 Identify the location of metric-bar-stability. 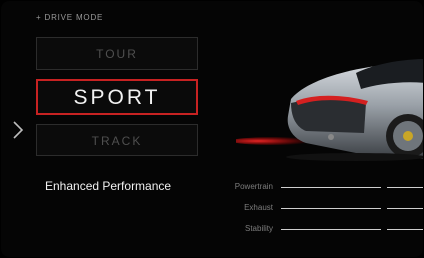
(331, 229).